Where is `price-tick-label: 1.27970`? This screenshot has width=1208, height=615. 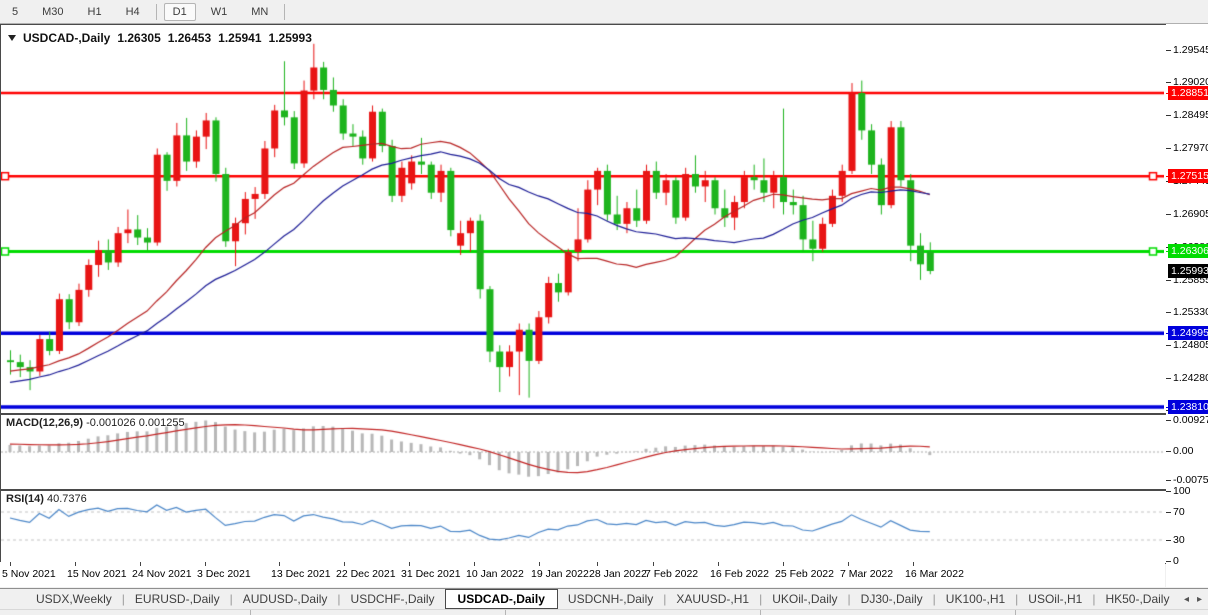 price-tick-label: 1.27970 is located at coordinates (1190, 147).